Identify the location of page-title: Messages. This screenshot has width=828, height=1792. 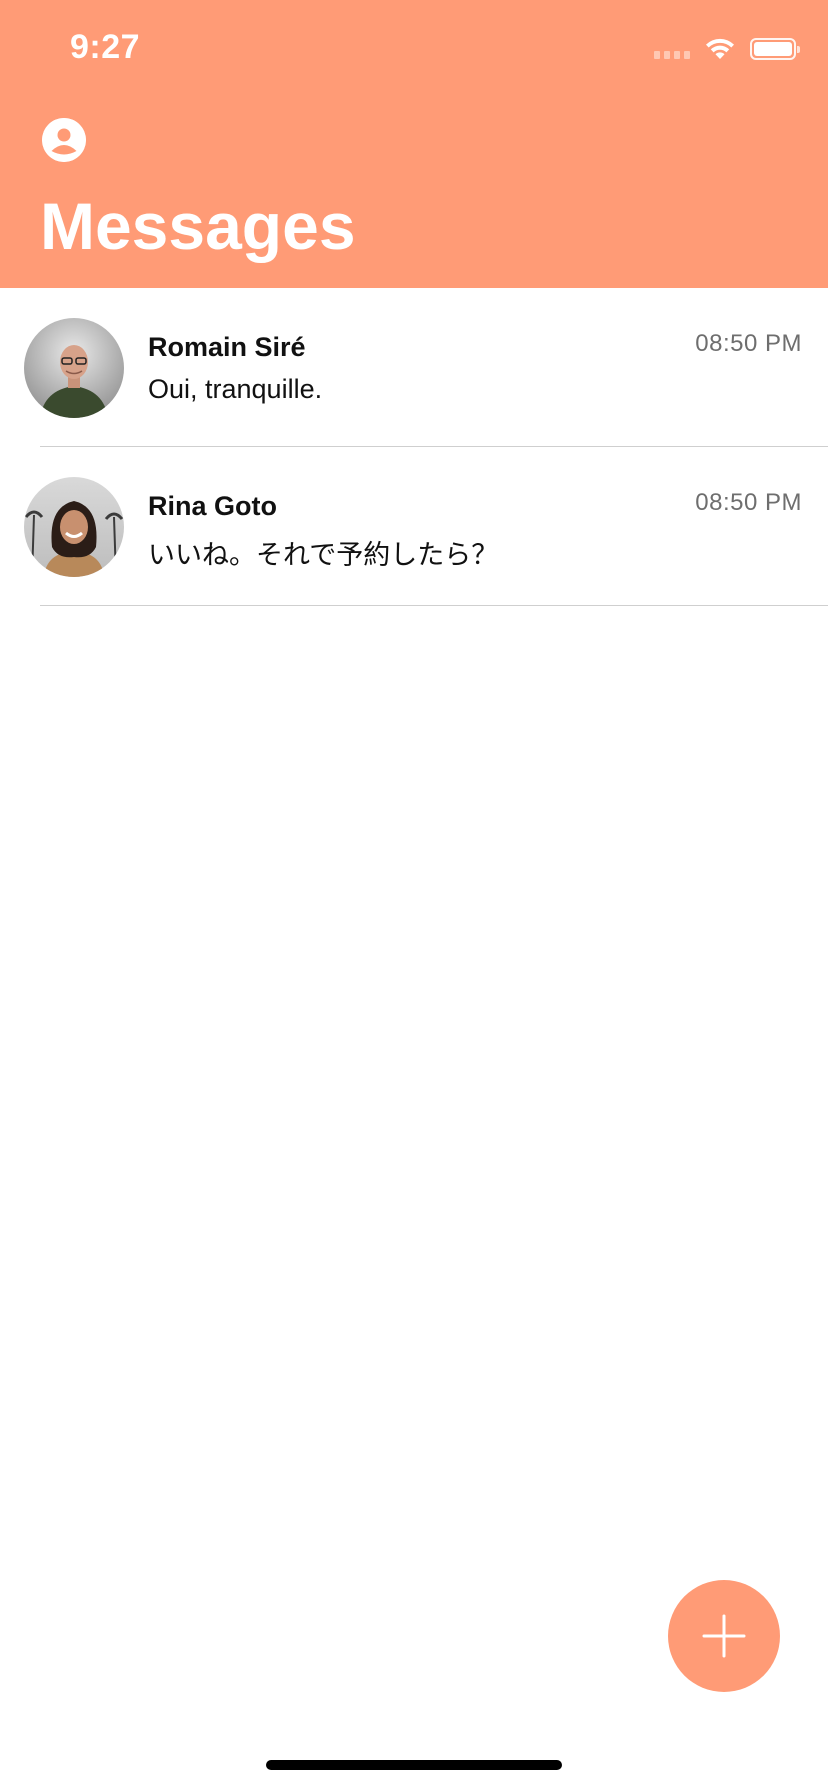
(198, 226).